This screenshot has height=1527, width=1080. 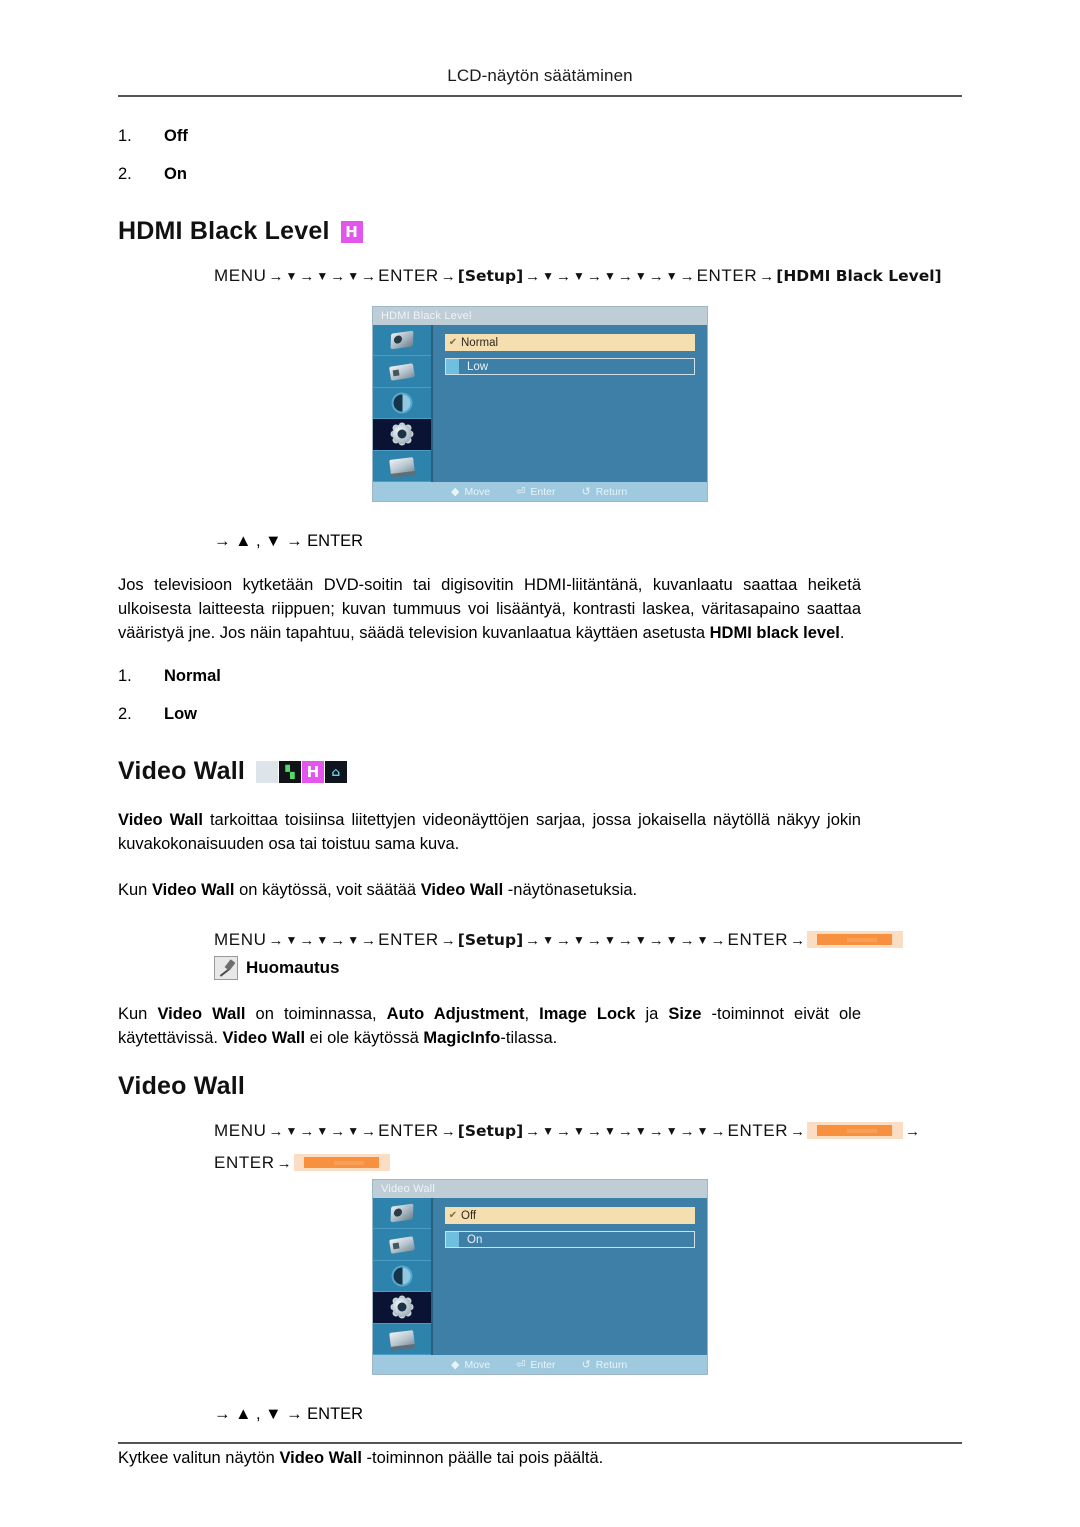 I want to click on target-token: [HDMI Black Level], so click(x=859, y=276).